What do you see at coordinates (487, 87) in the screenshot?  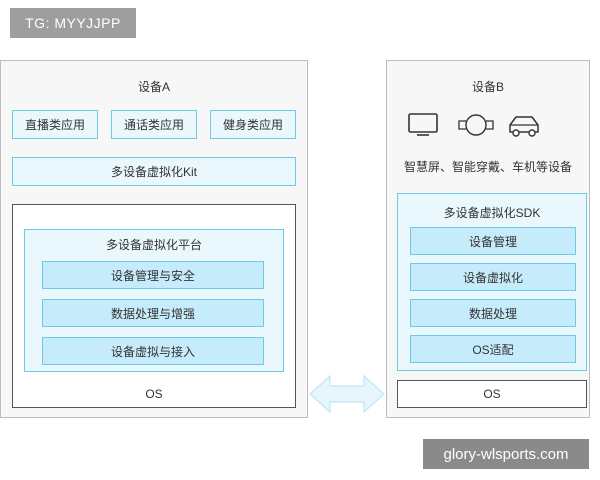 I see `device-b-title: 设备B` at bounding box center [487, 87].